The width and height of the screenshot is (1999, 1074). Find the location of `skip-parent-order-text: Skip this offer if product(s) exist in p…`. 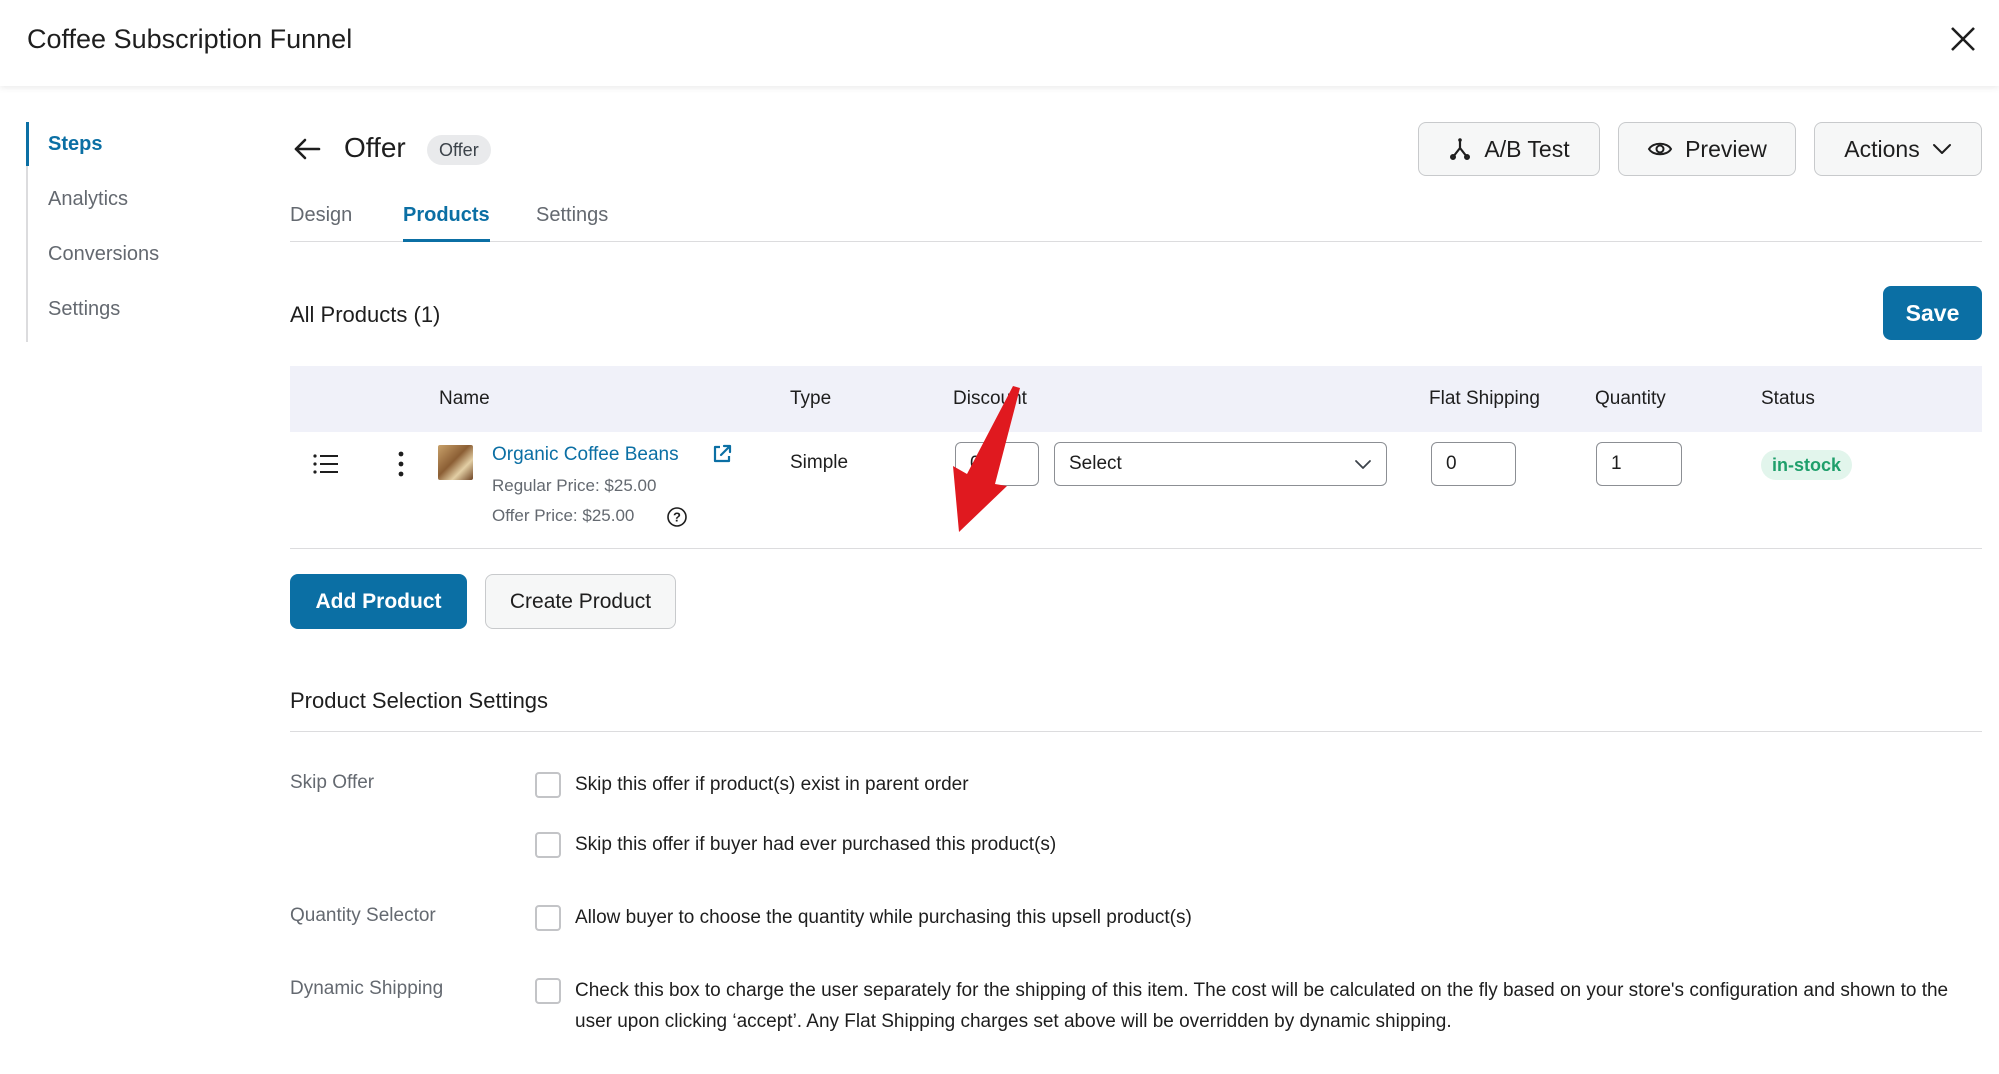

skip-parent-order-text: Skip this offer if product(s) exist in p… is located at coordinates (772, 784).